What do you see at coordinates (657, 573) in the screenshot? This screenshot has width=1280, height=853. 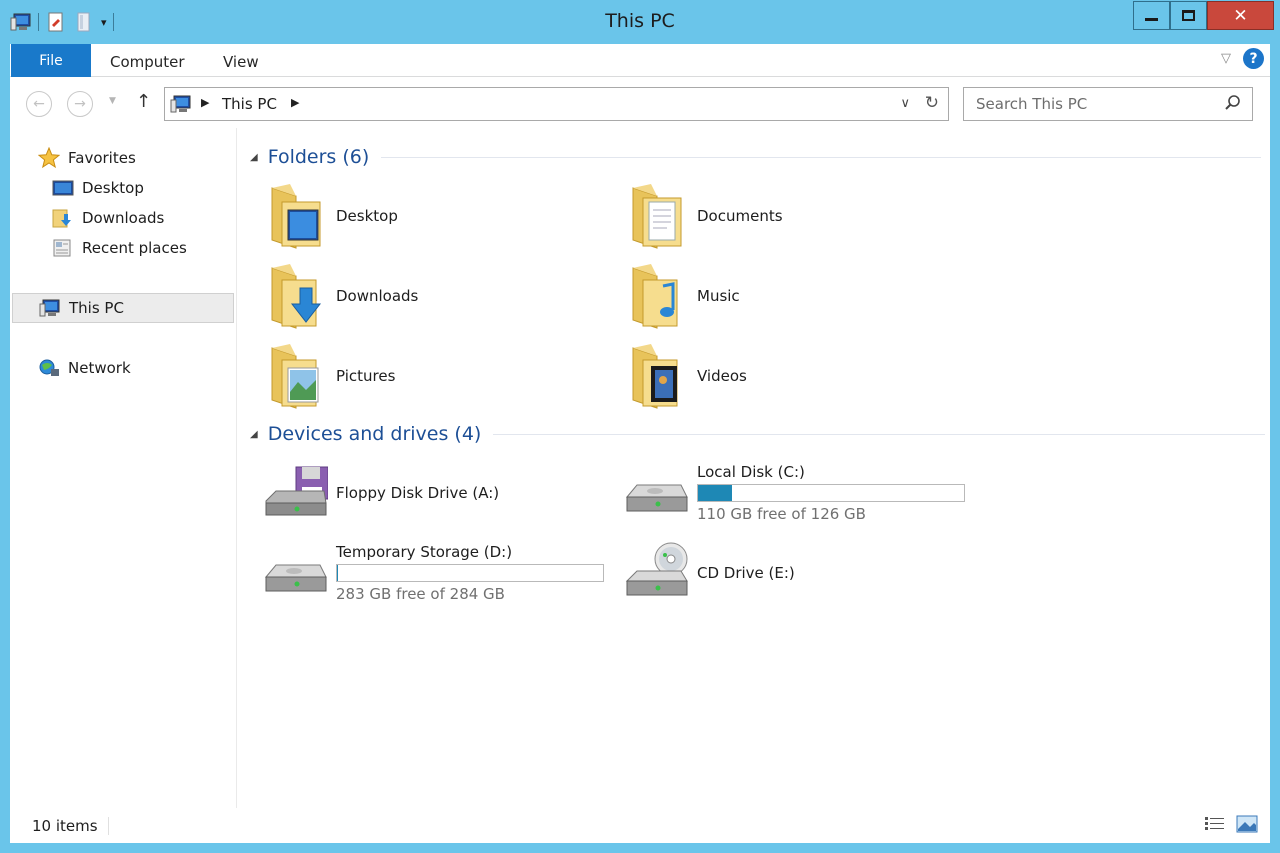 I see `cd-drive-icon` at bounding box center [657, 573].